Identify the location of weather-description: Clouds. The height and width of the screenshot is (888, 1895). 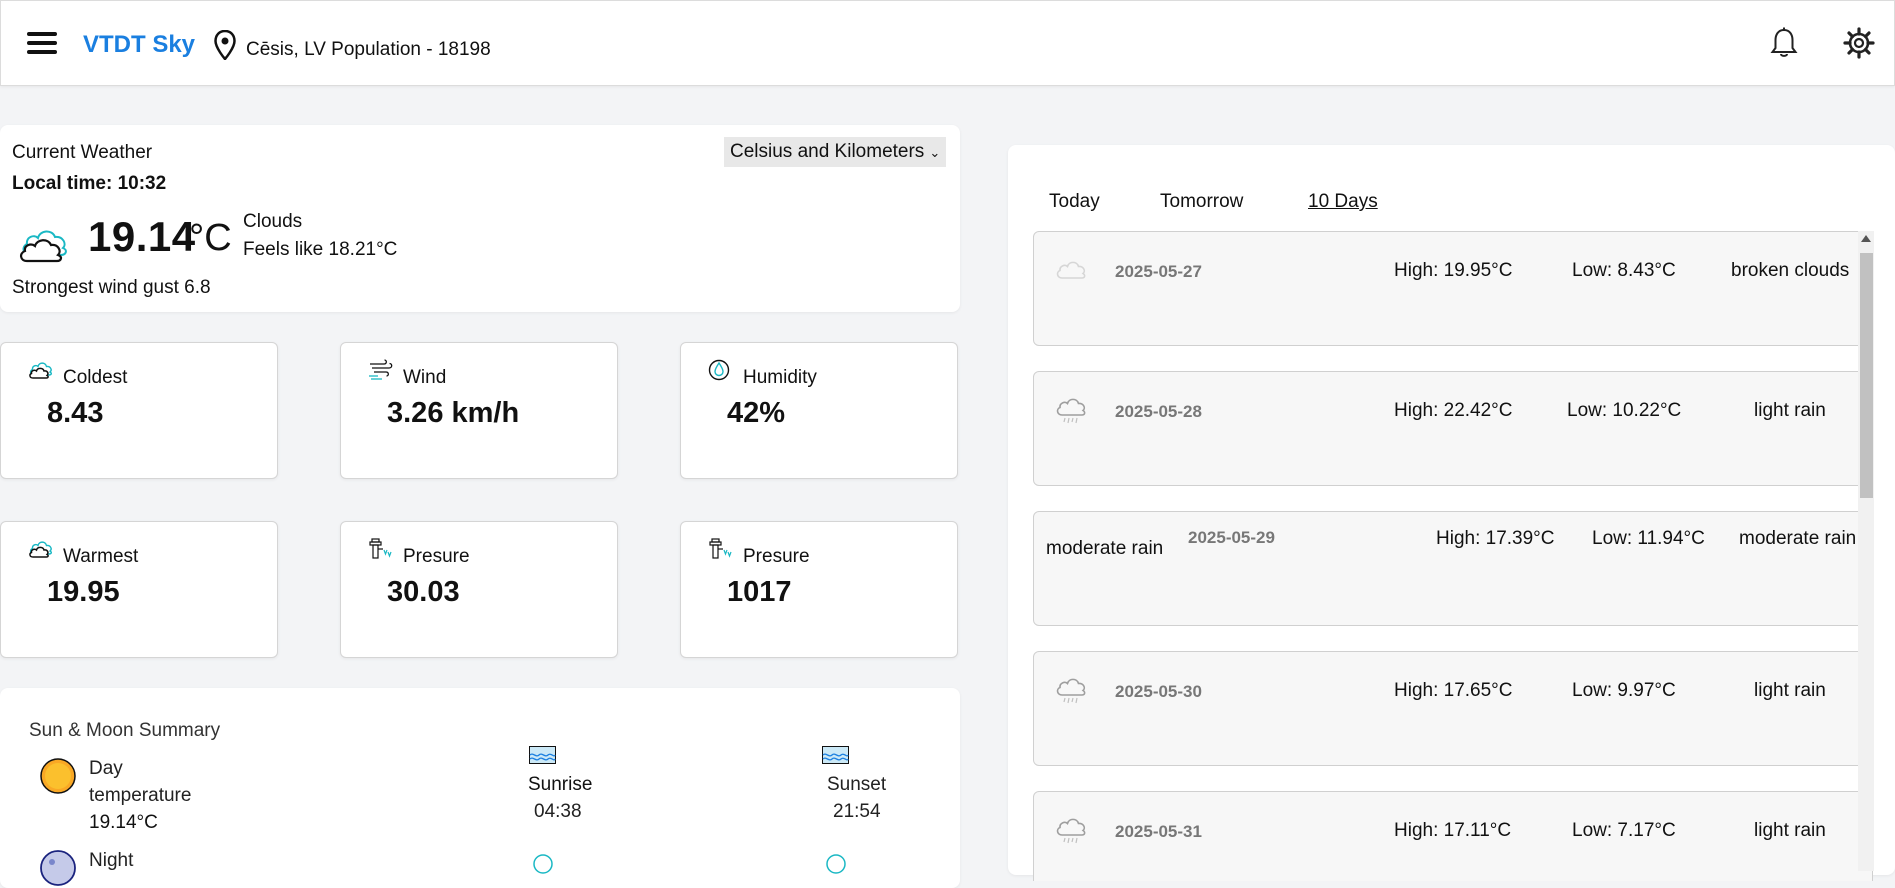
(273, 221).